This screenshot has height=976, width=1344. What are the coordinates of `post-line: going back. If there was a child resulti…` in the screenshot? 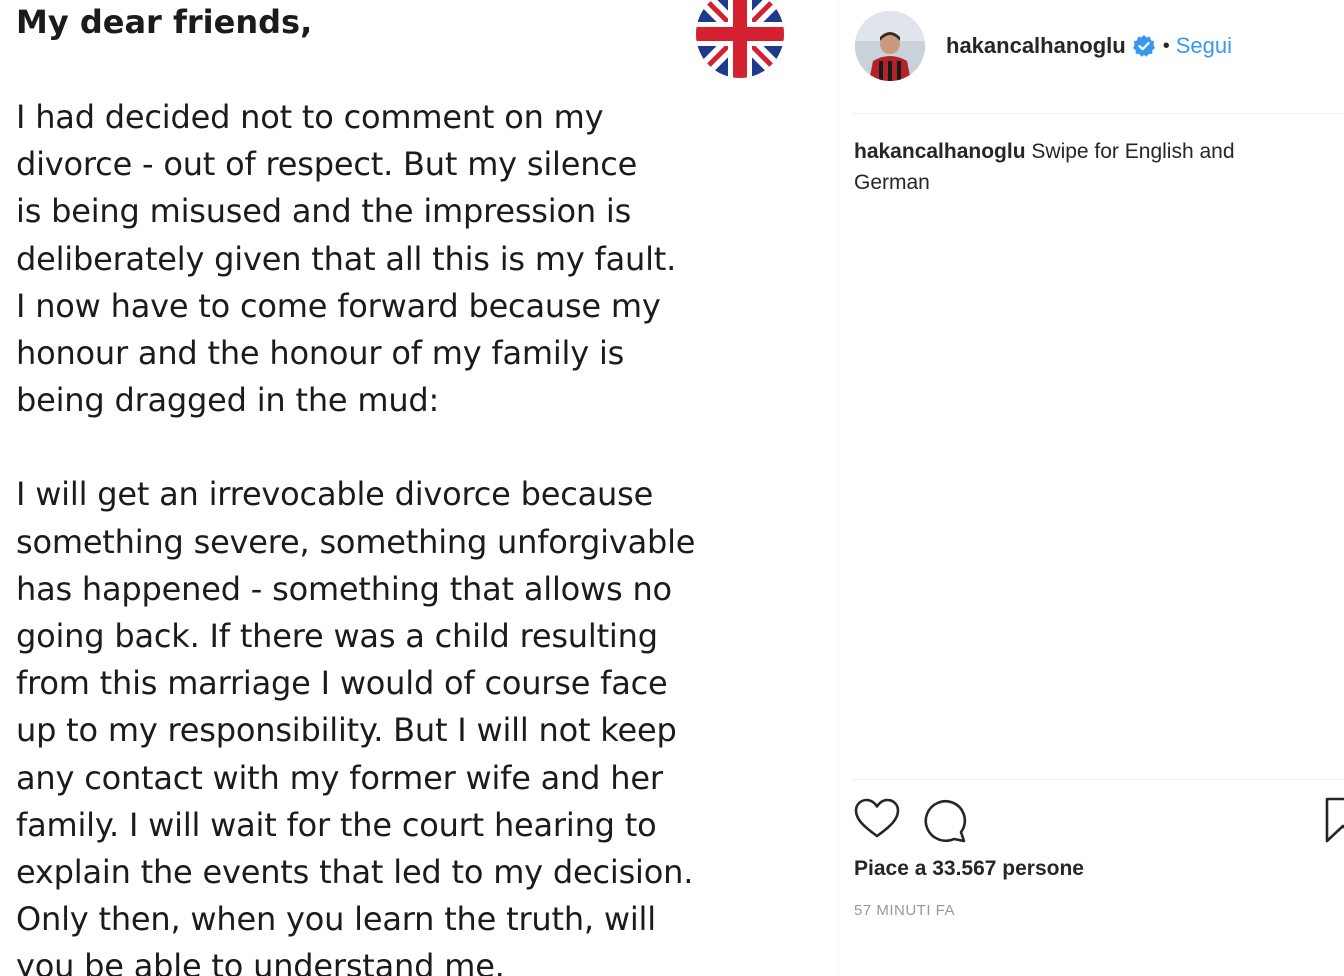 It's located at (337, 636).